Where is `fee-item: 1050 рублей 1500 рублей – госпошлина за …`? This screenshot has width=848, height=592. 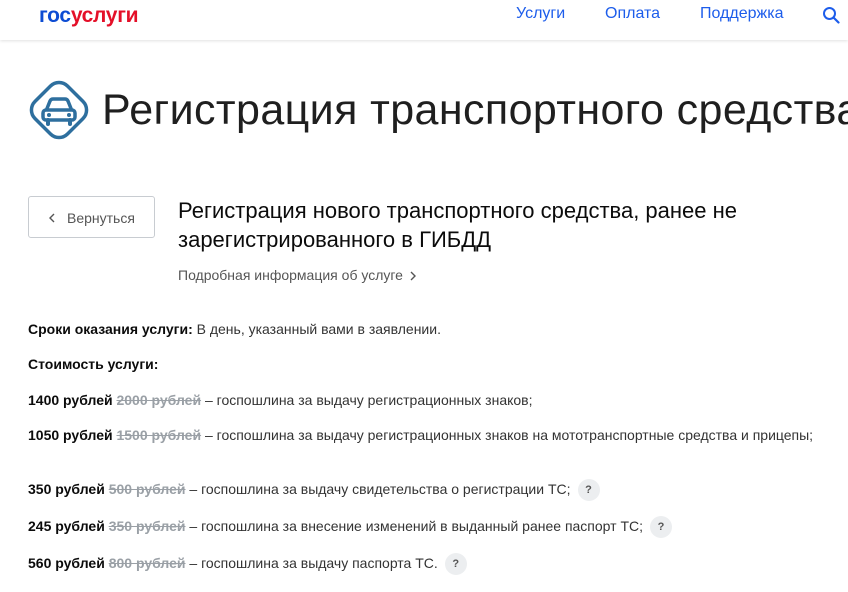 fee-item: 1050 рублей 1500 рублей – госпошлина за … is located at coordinates (423, 435).